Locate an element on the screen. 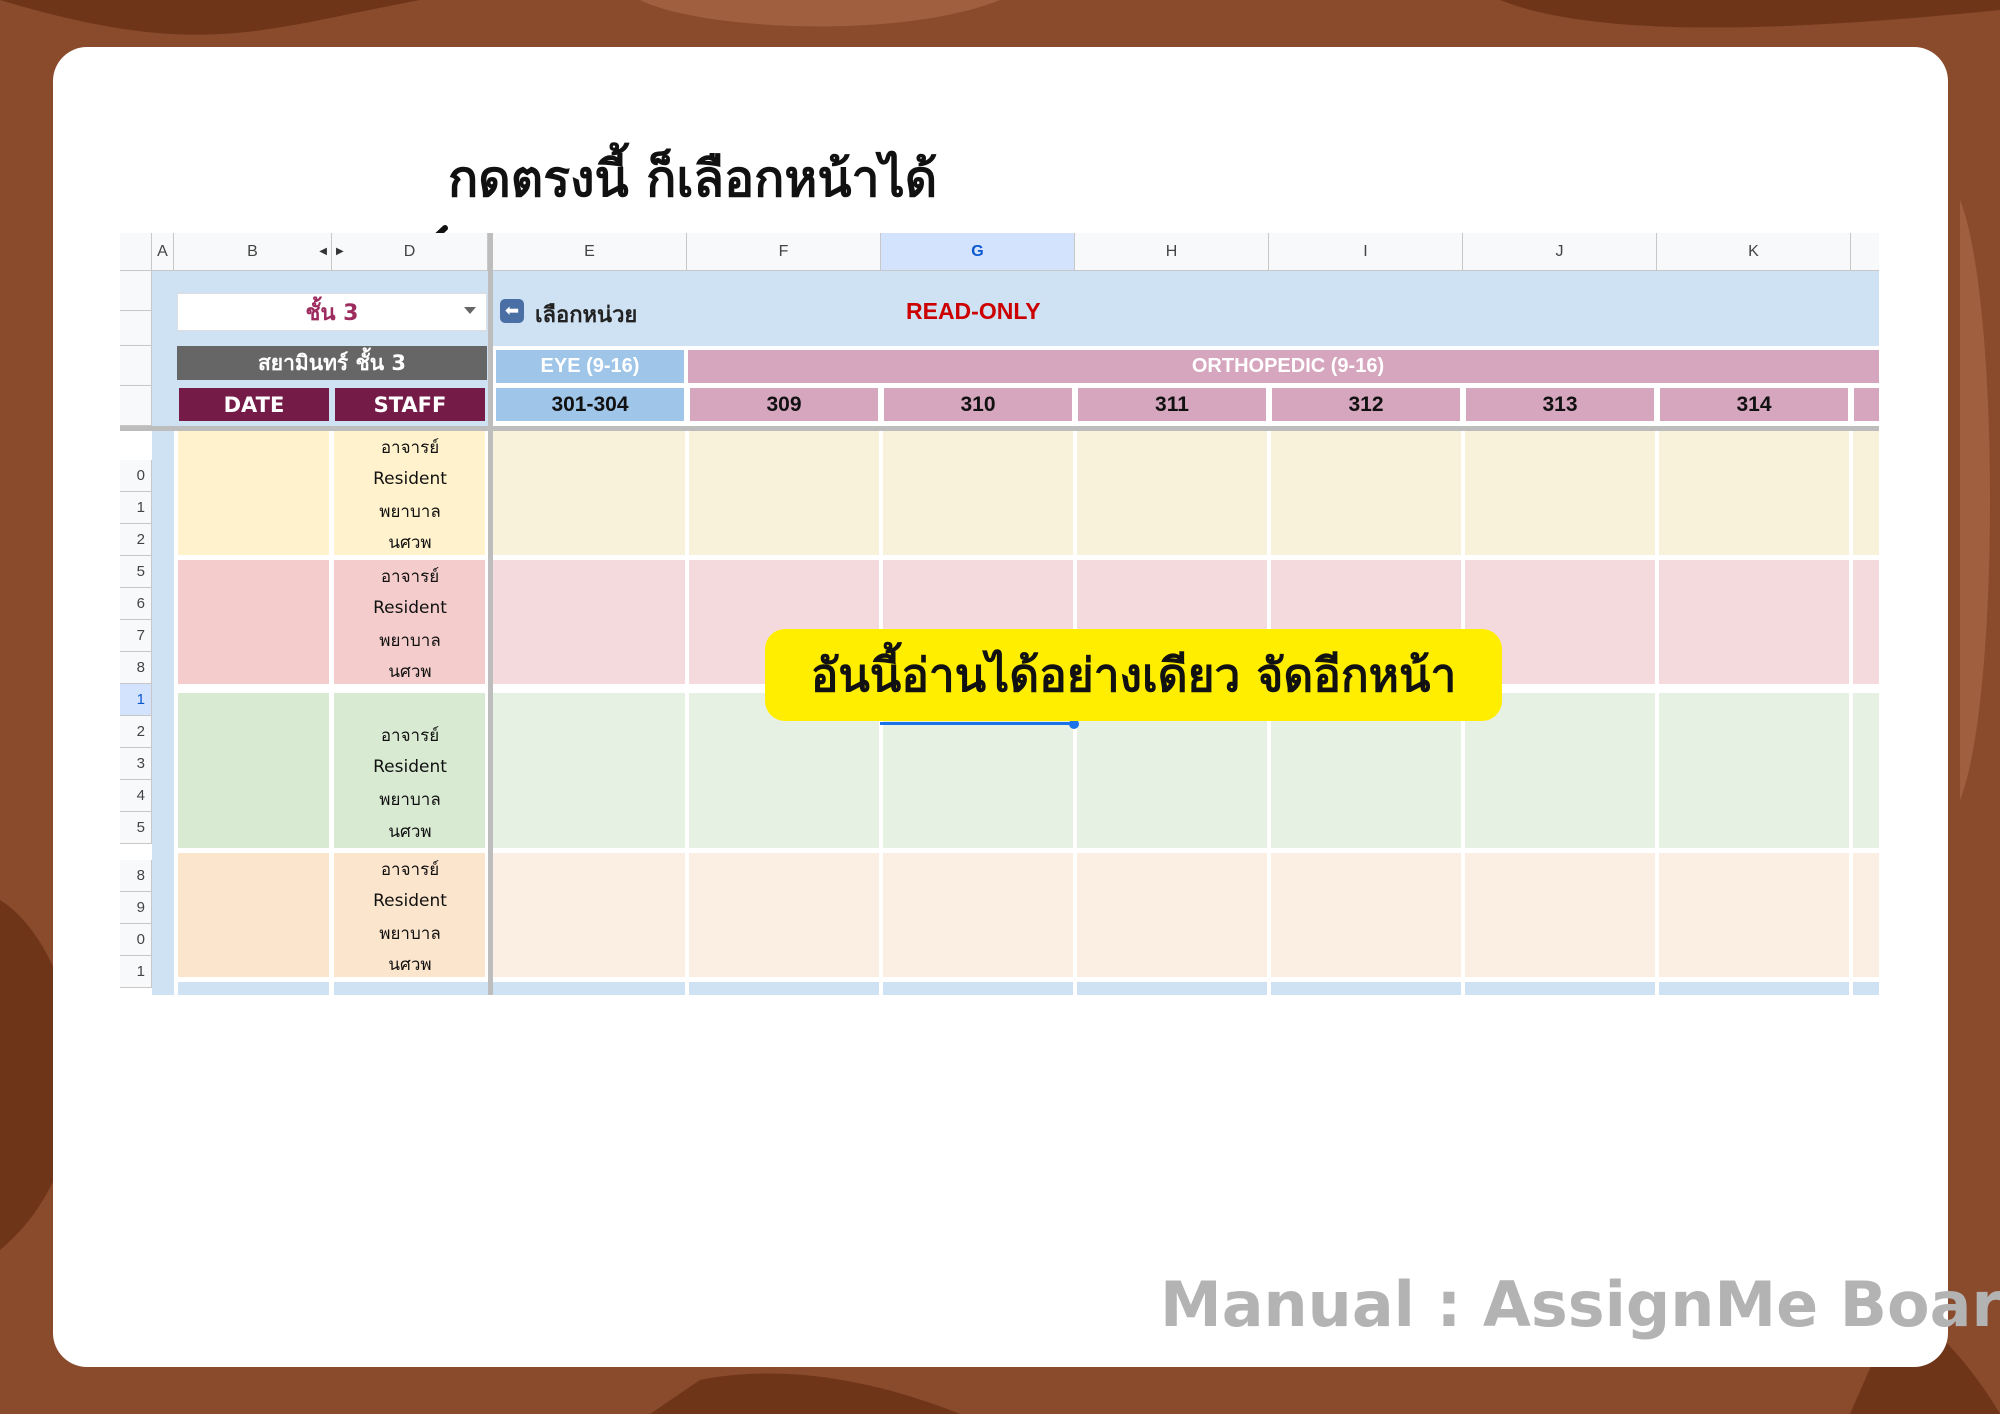 The width and height of the screenshot is (2000, 1414). cell-selection is located at coordinates (977, 723).